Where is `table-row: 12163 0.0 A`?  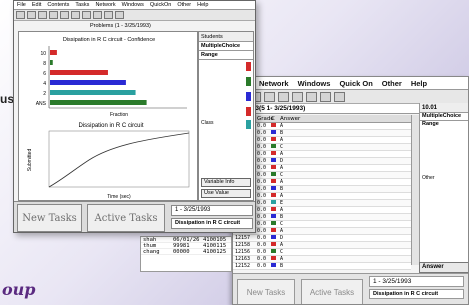
table-row: 12163 0.0 A is located at coordinates (322, 259).